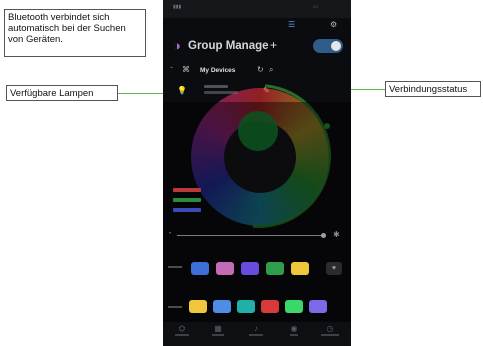  Describe the element at coordinates (52, 93) in the screenshot. I see `callout-lamps-text: Verfügbare Lampen` at that location.